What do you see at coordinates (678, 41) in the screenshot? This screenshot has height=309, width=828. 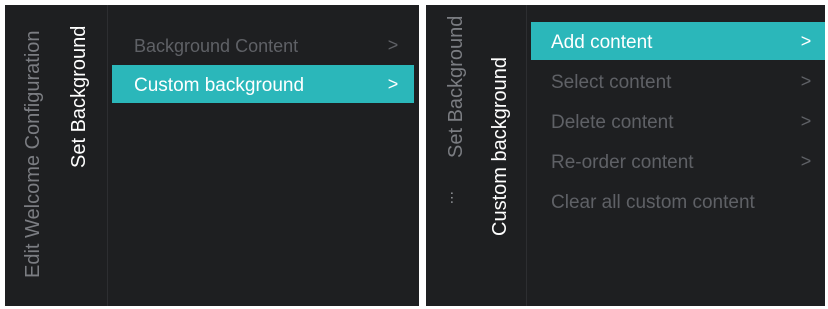 I see `menu-item-add-content: Add content >` at bounding box center [678, 41].